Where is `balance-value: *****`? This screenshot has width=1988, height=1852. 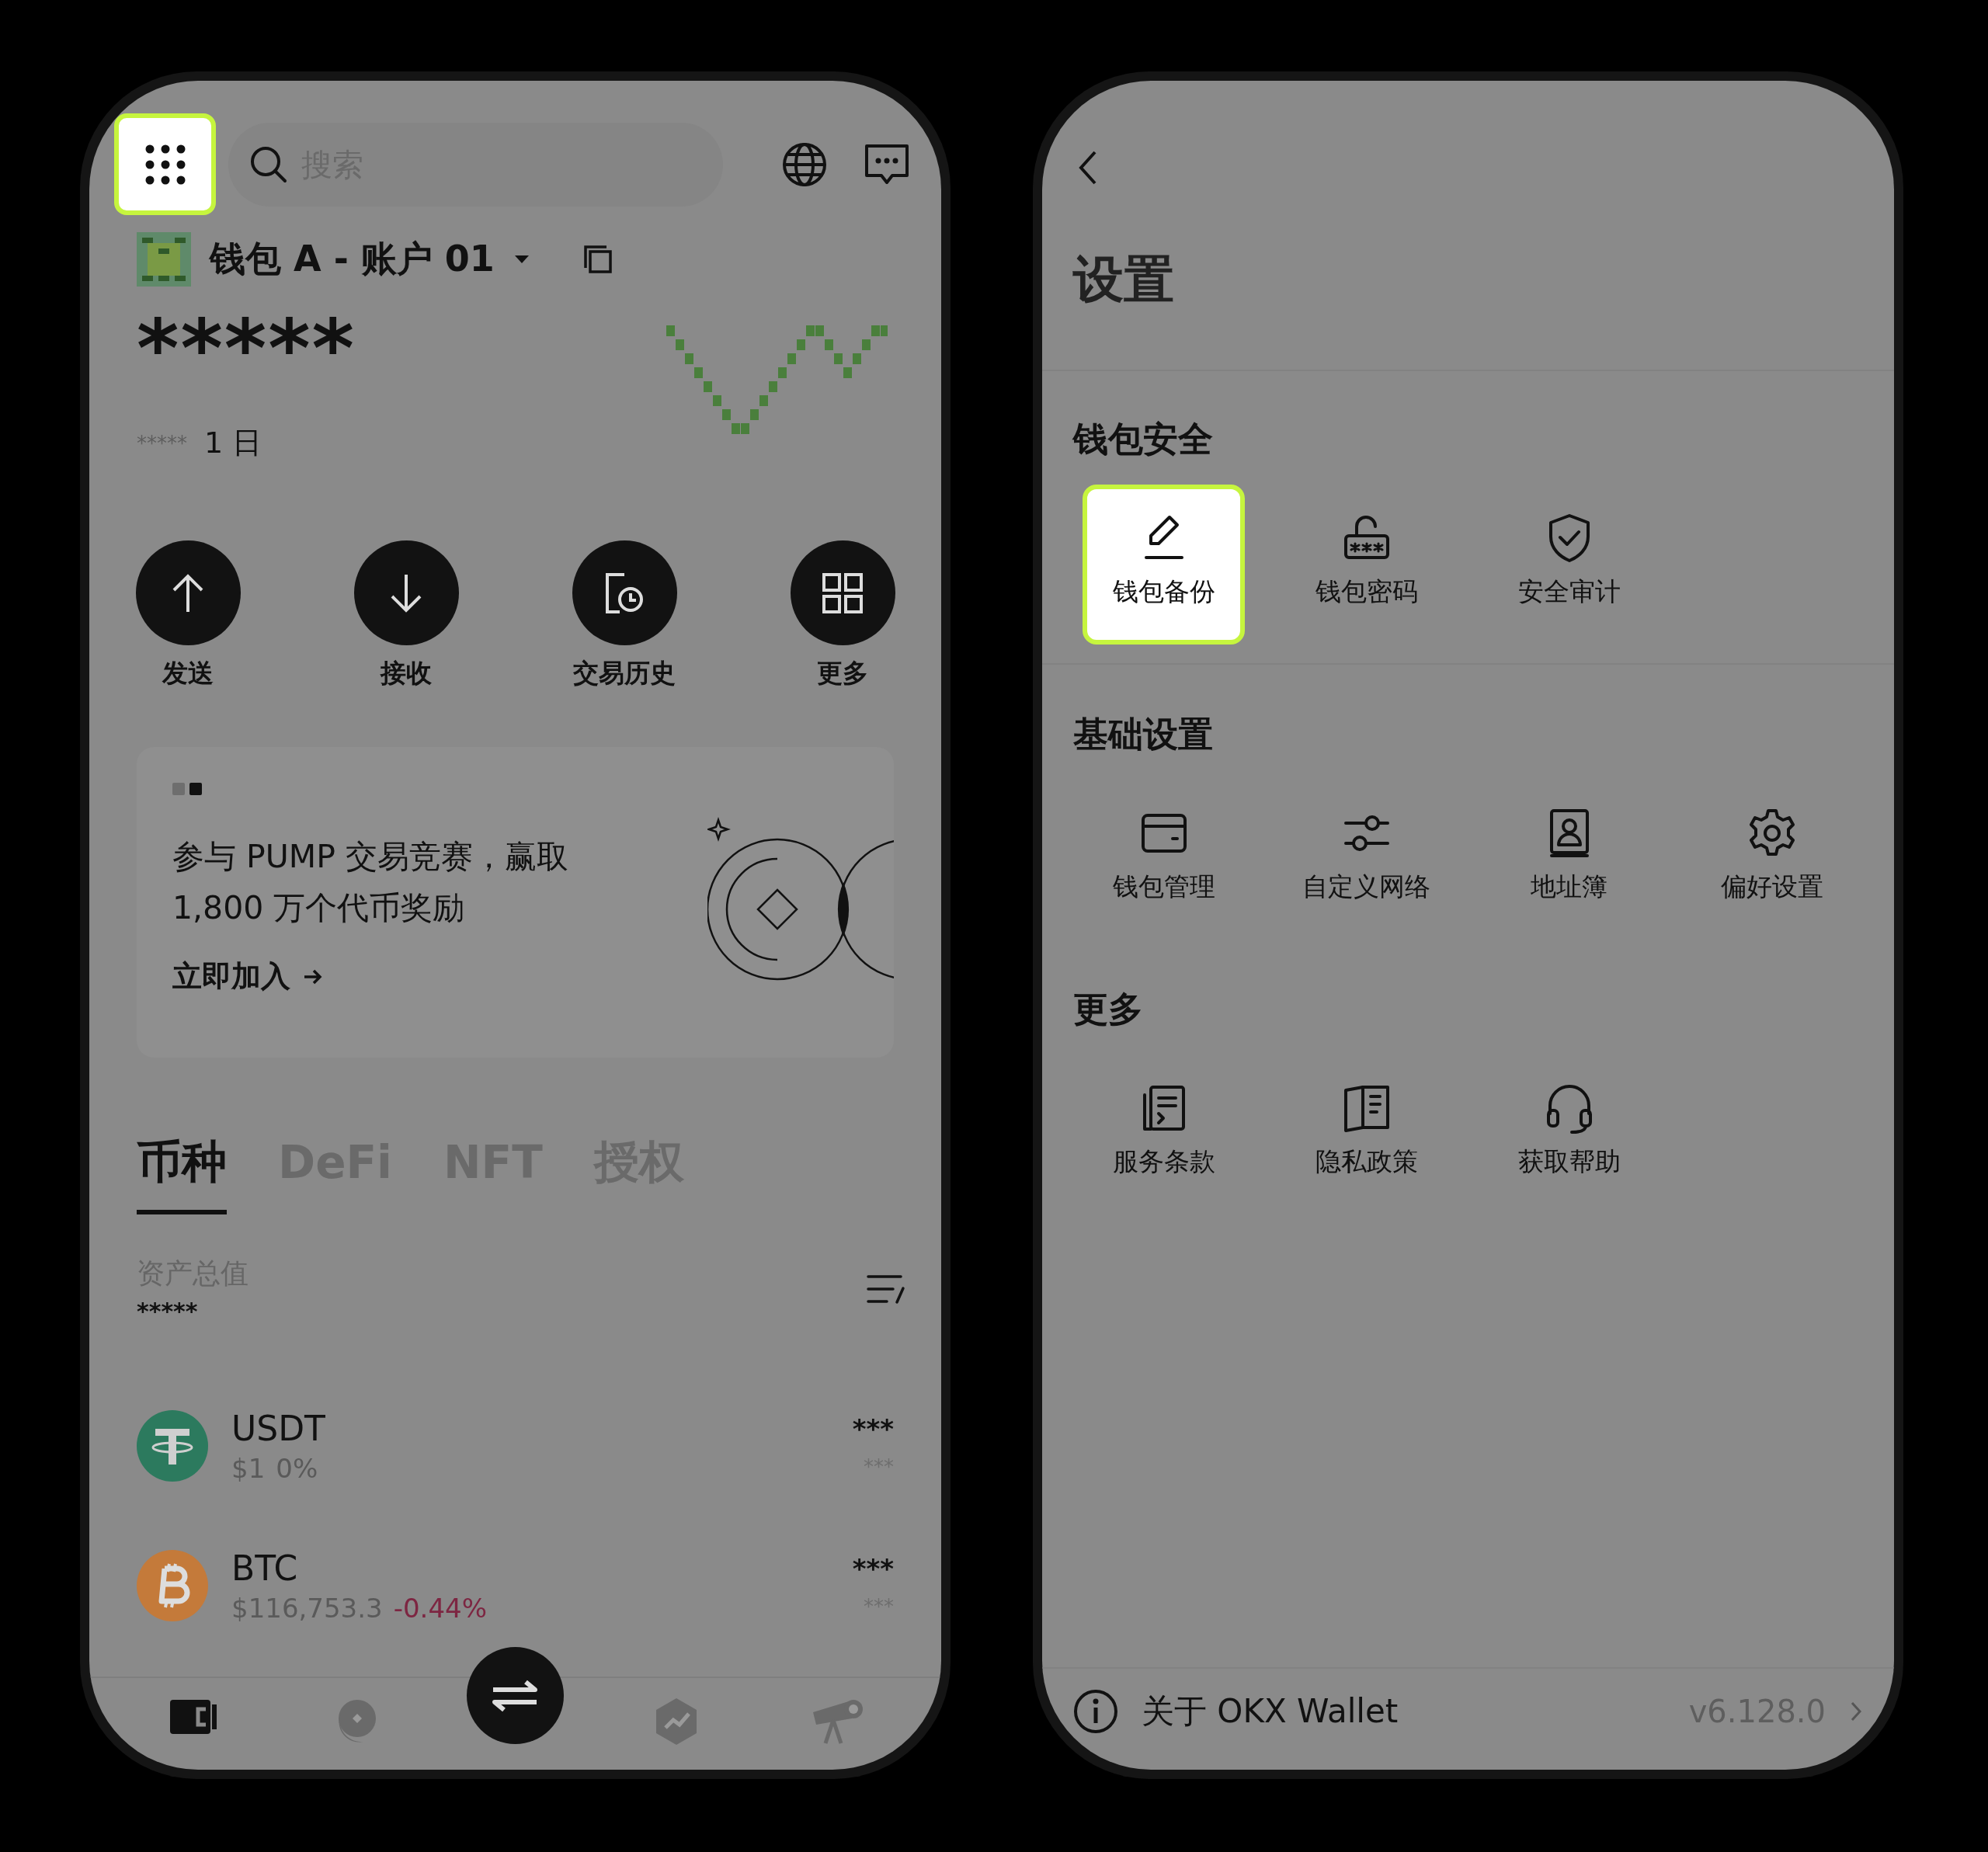
balance-value: ***** is located at coordinates (247, 348).